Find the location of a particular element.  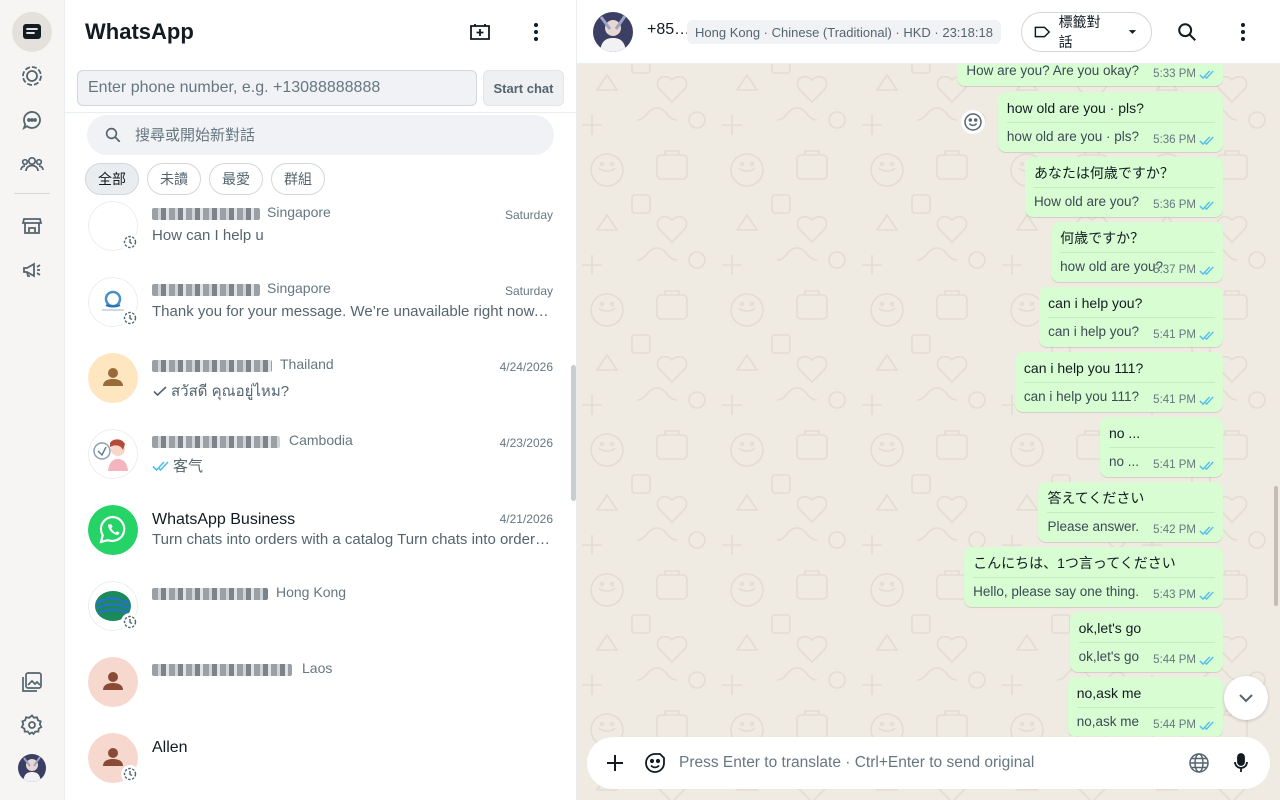

react-emoji-button is located at coordinates (973, 122).